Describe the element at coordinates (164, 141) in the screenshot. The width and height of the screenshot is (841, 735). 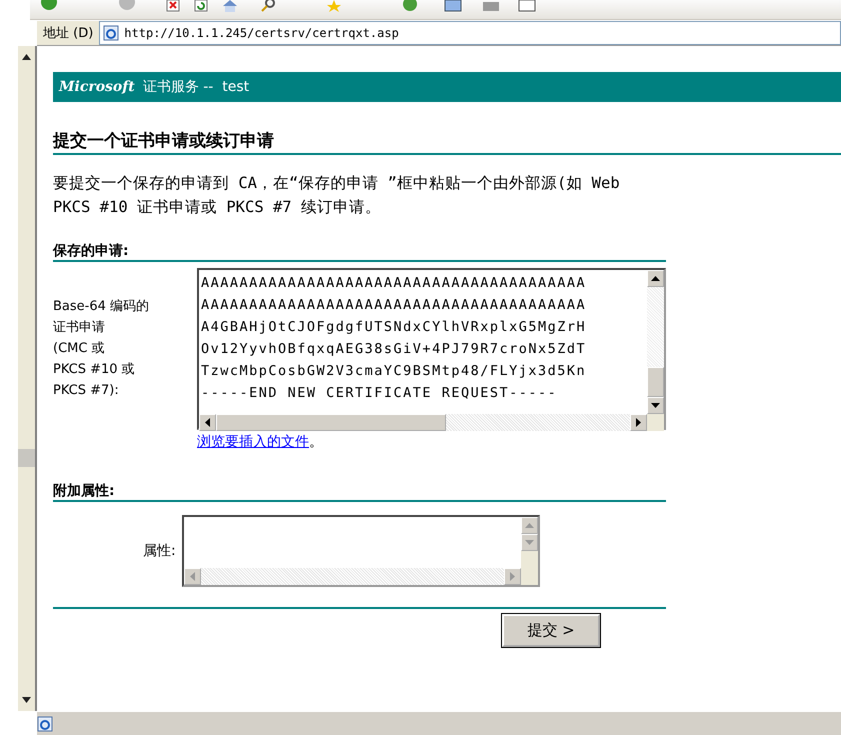
I see `page-heading: 提交一个证书申请或续订申请` at that location.